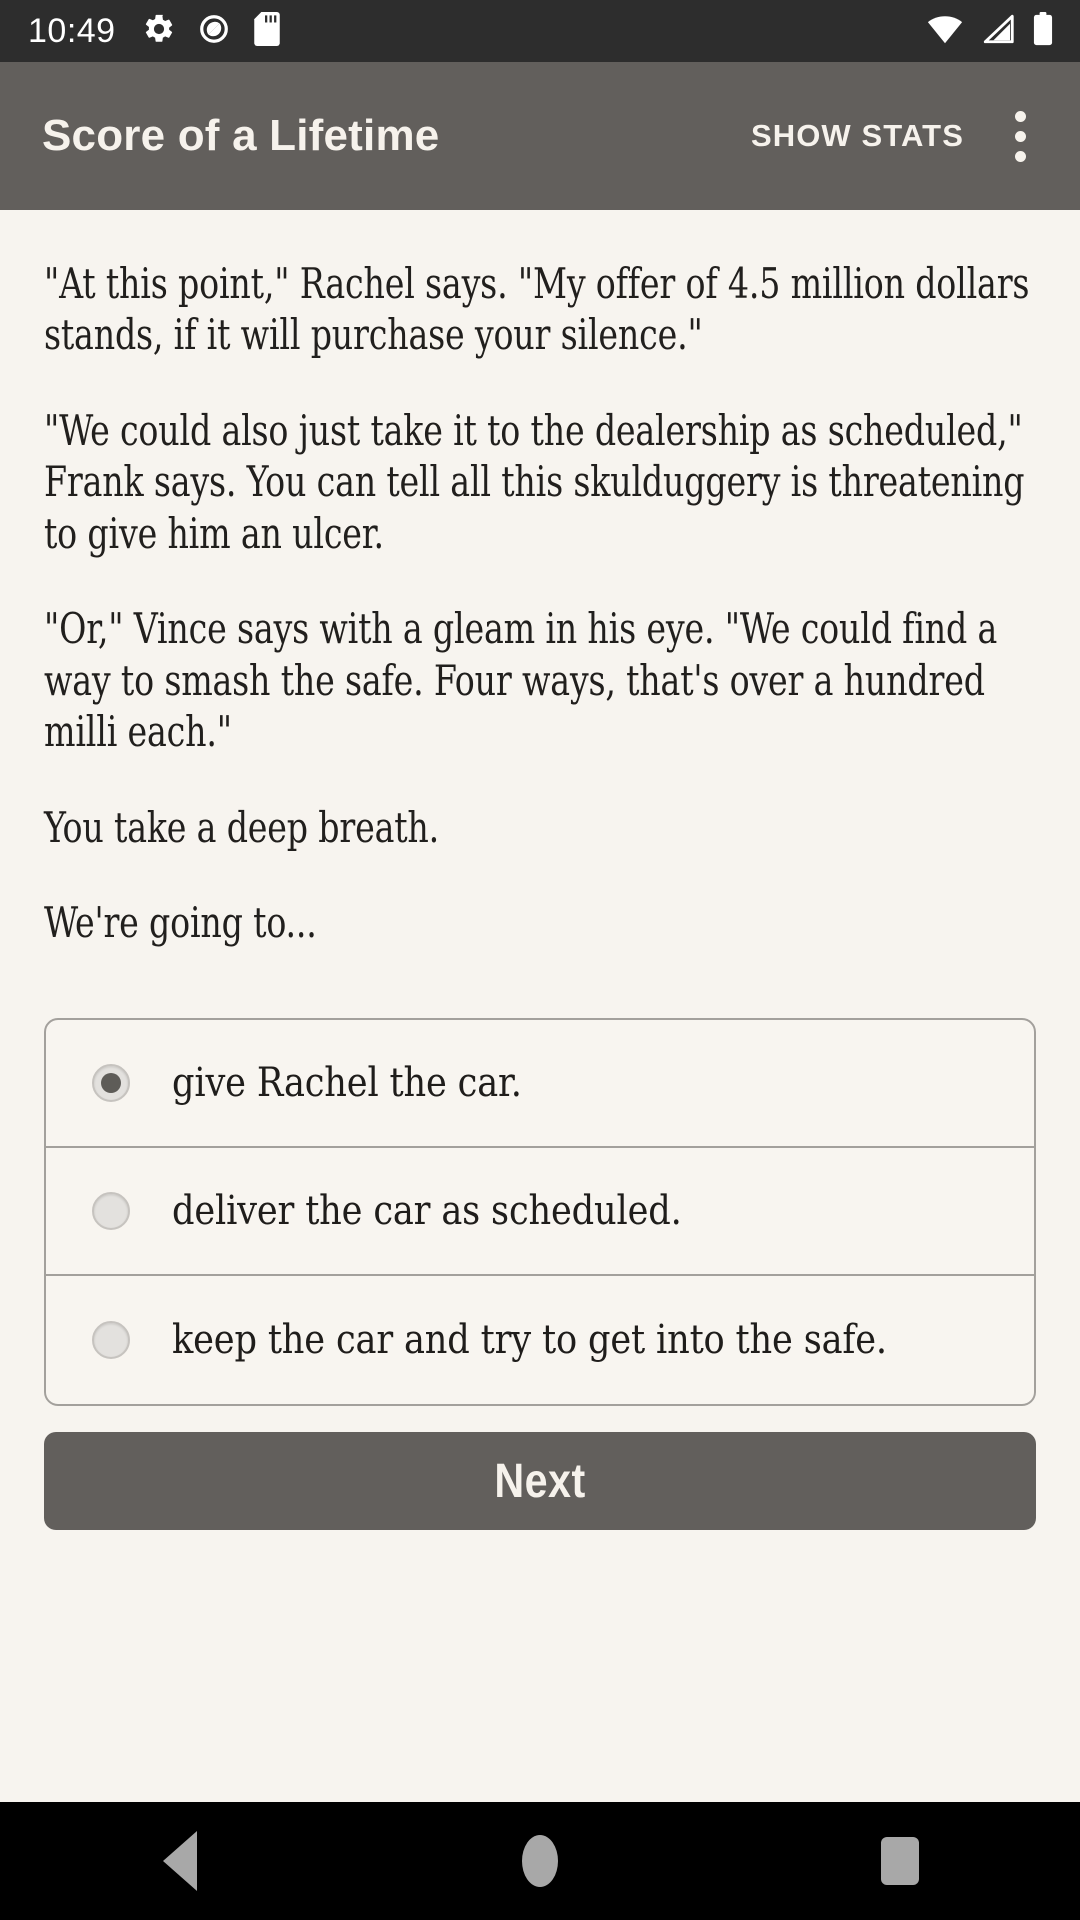 The height and width of the screenshot is (1920, 1080). What do you see at coordinates (242, 827) in the screenshot?
I see `story-paragraph: You take a deep breath.` at bounding box center [242, 827].